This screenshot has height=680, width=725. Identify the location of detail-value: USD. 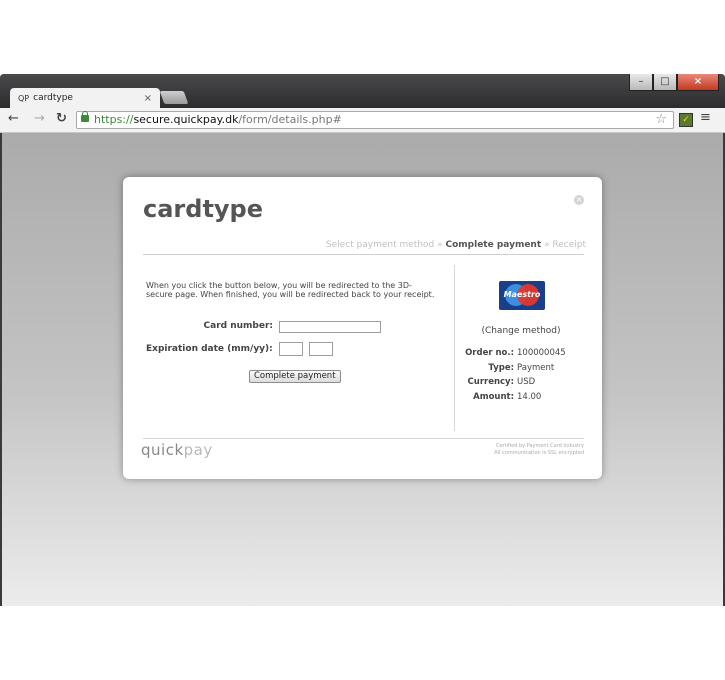
(526, 382).